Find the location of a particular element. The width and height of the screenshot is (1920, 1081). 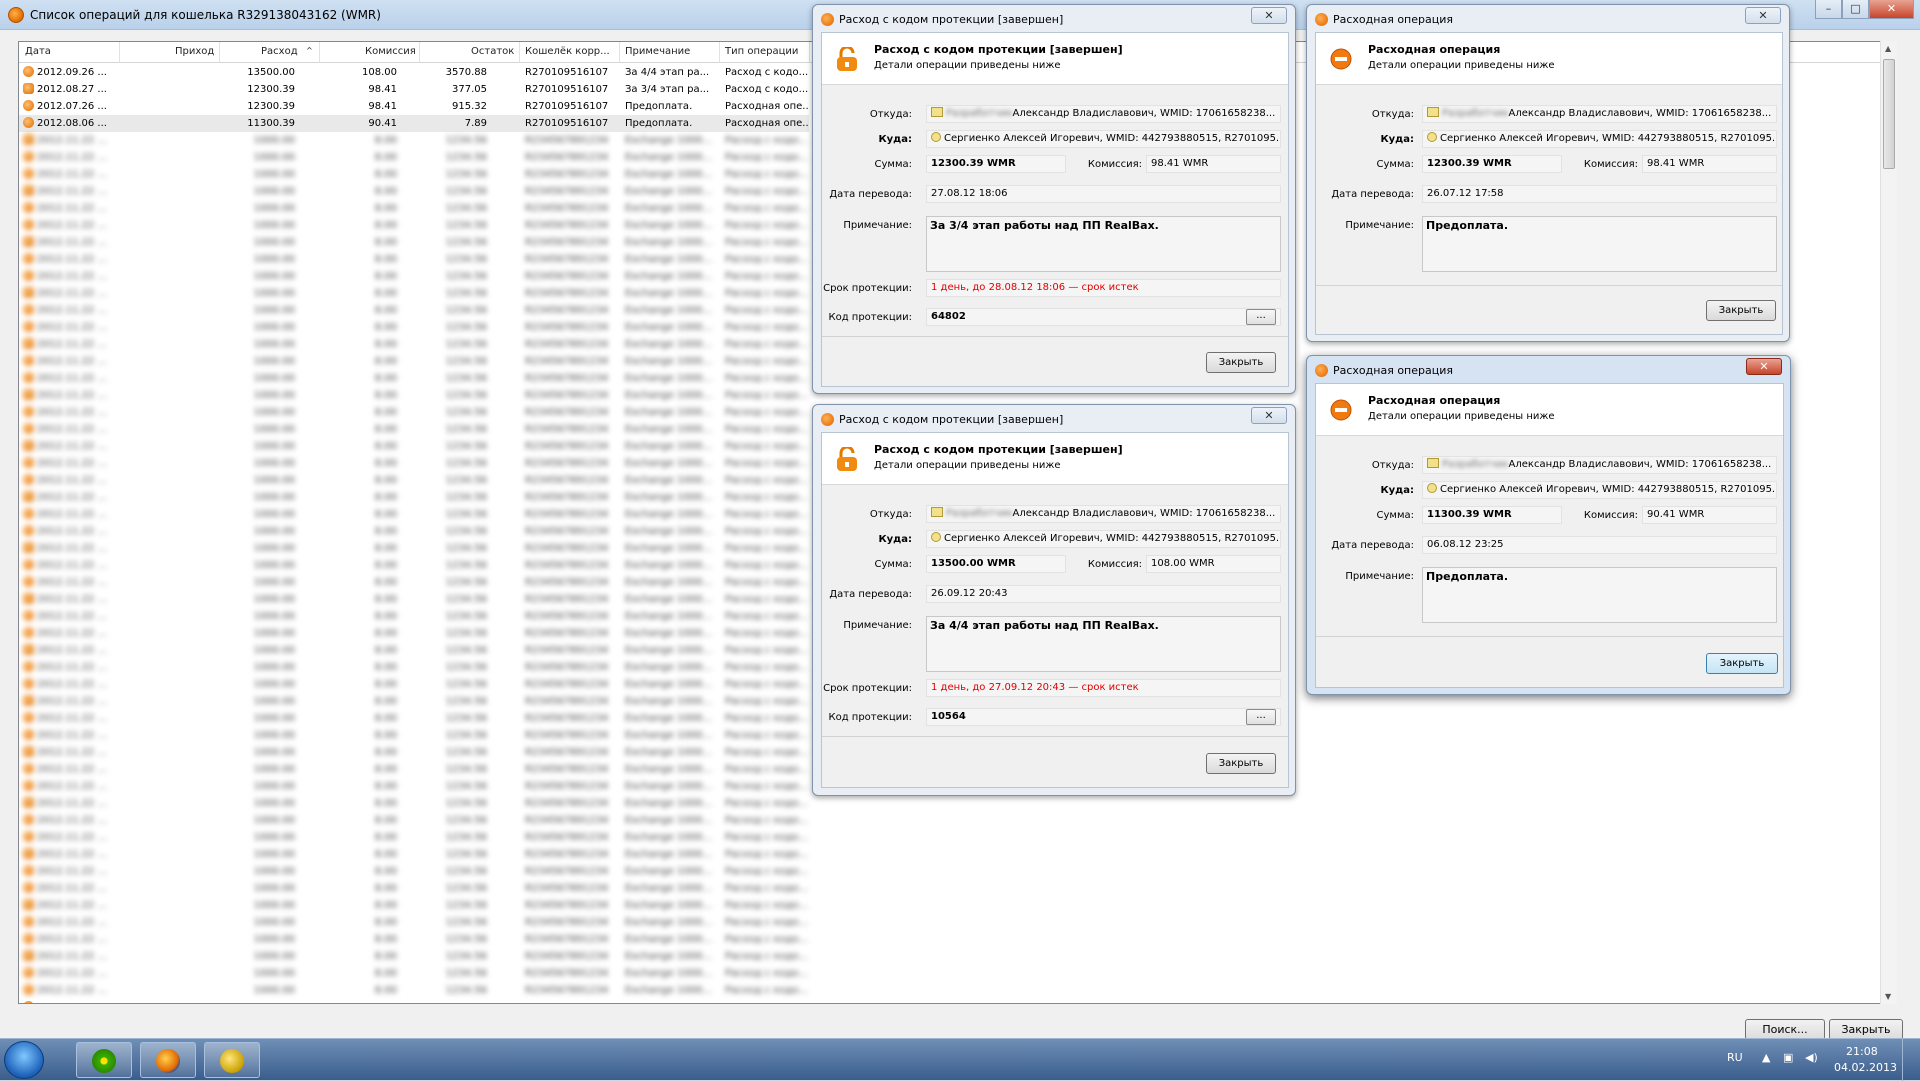

taskbar-webmoney is located at coordinates (232, 1060).